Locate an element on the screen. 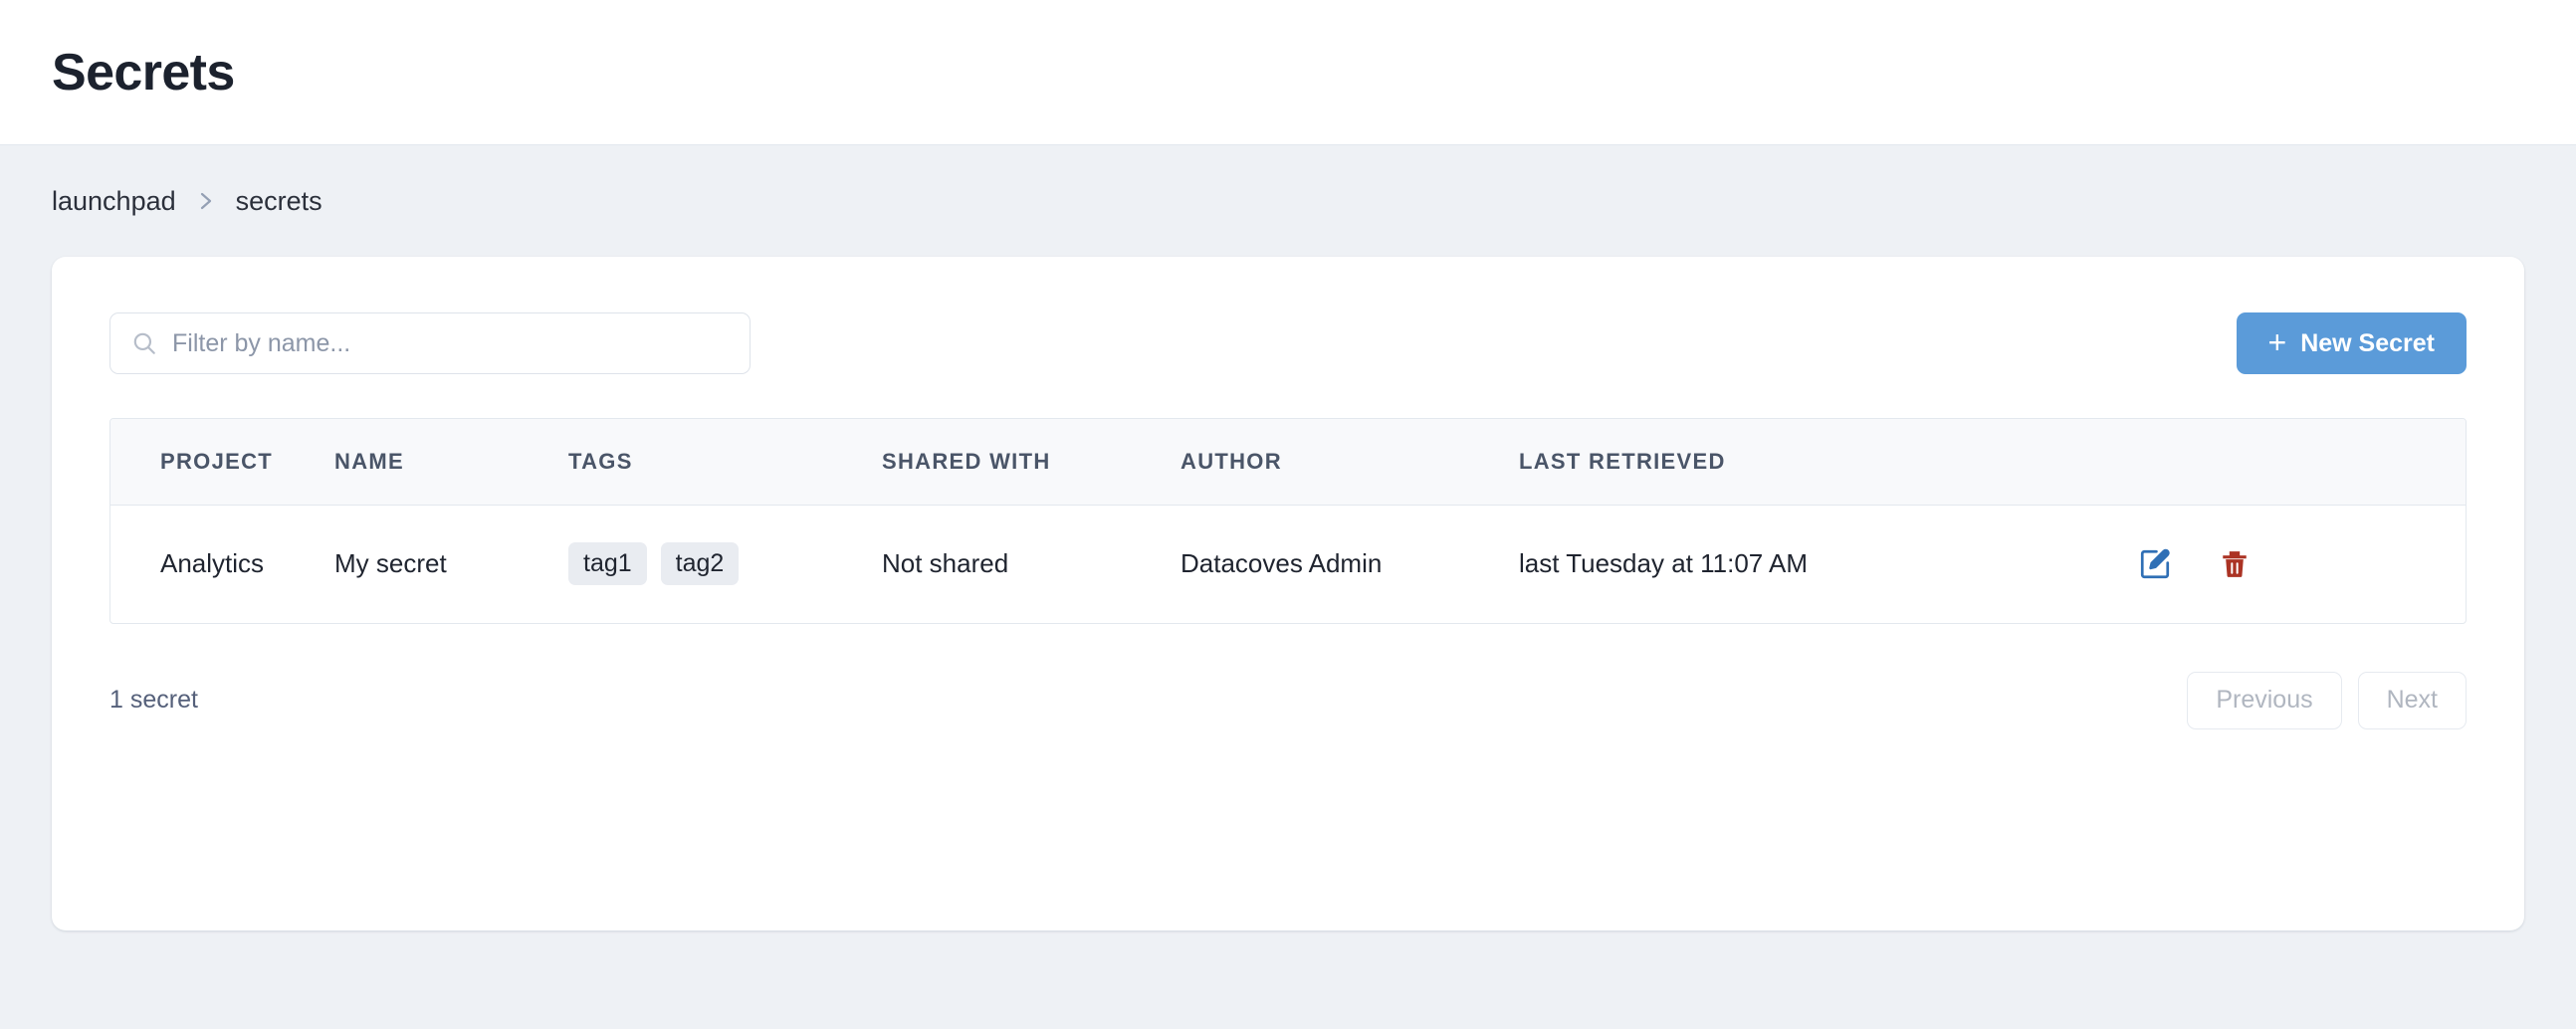 This screenshot has height=1029, width=2576. result-count-label: 1 secret is located at coordinates (153, 700).